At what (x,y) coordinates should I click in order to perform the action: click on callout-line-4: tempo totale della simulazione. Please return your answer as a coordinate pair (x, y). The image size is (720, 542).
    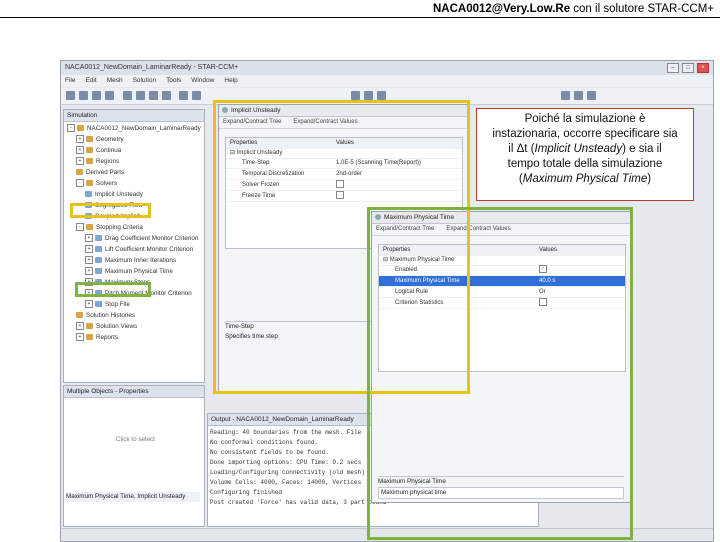
    Looking at the image, I should click on (585, 164).